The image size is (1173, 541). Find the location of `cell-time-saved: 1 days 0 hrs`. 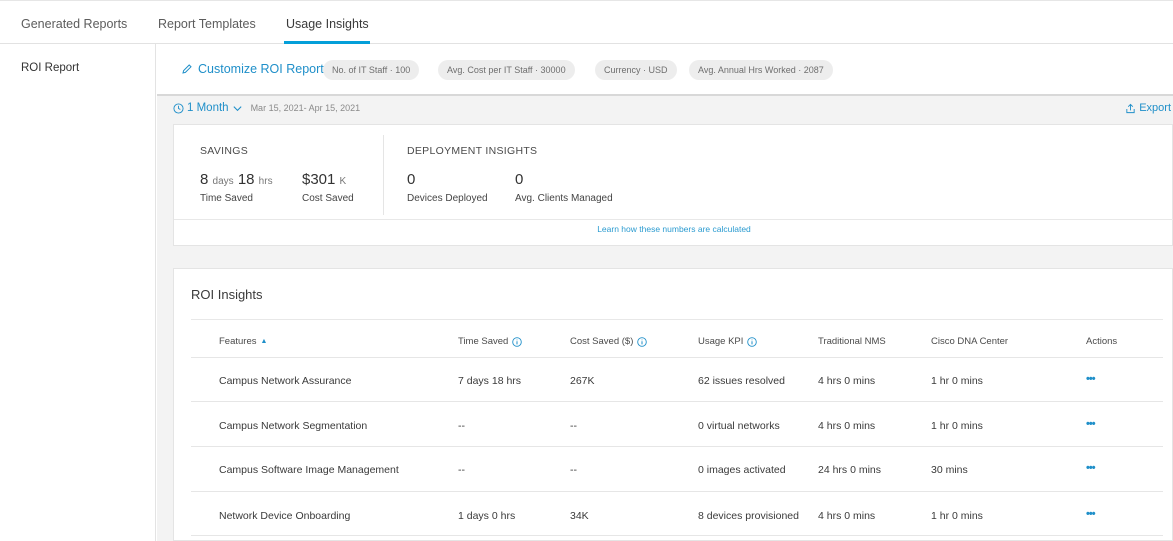

cell-time-saved: 1 days 0 hrs is located at coordinates (487, 516).